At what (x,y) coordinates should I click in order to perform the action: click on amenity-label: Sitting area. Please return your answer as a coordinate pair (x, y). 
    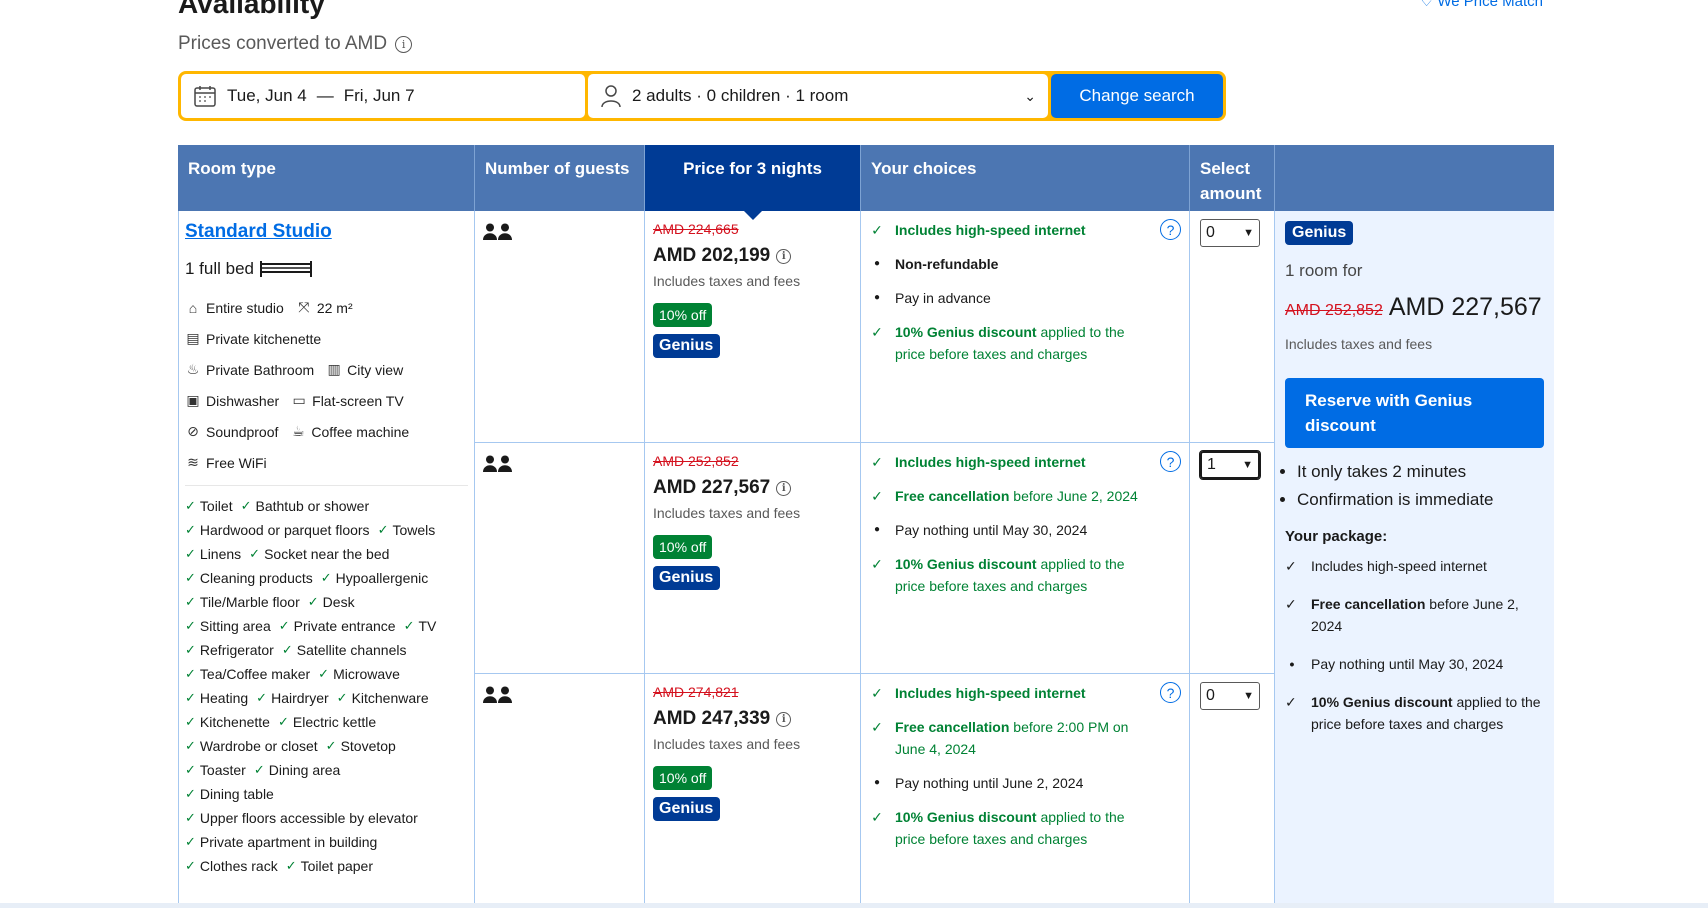
    Looking at the image, I should click on (235, 626).